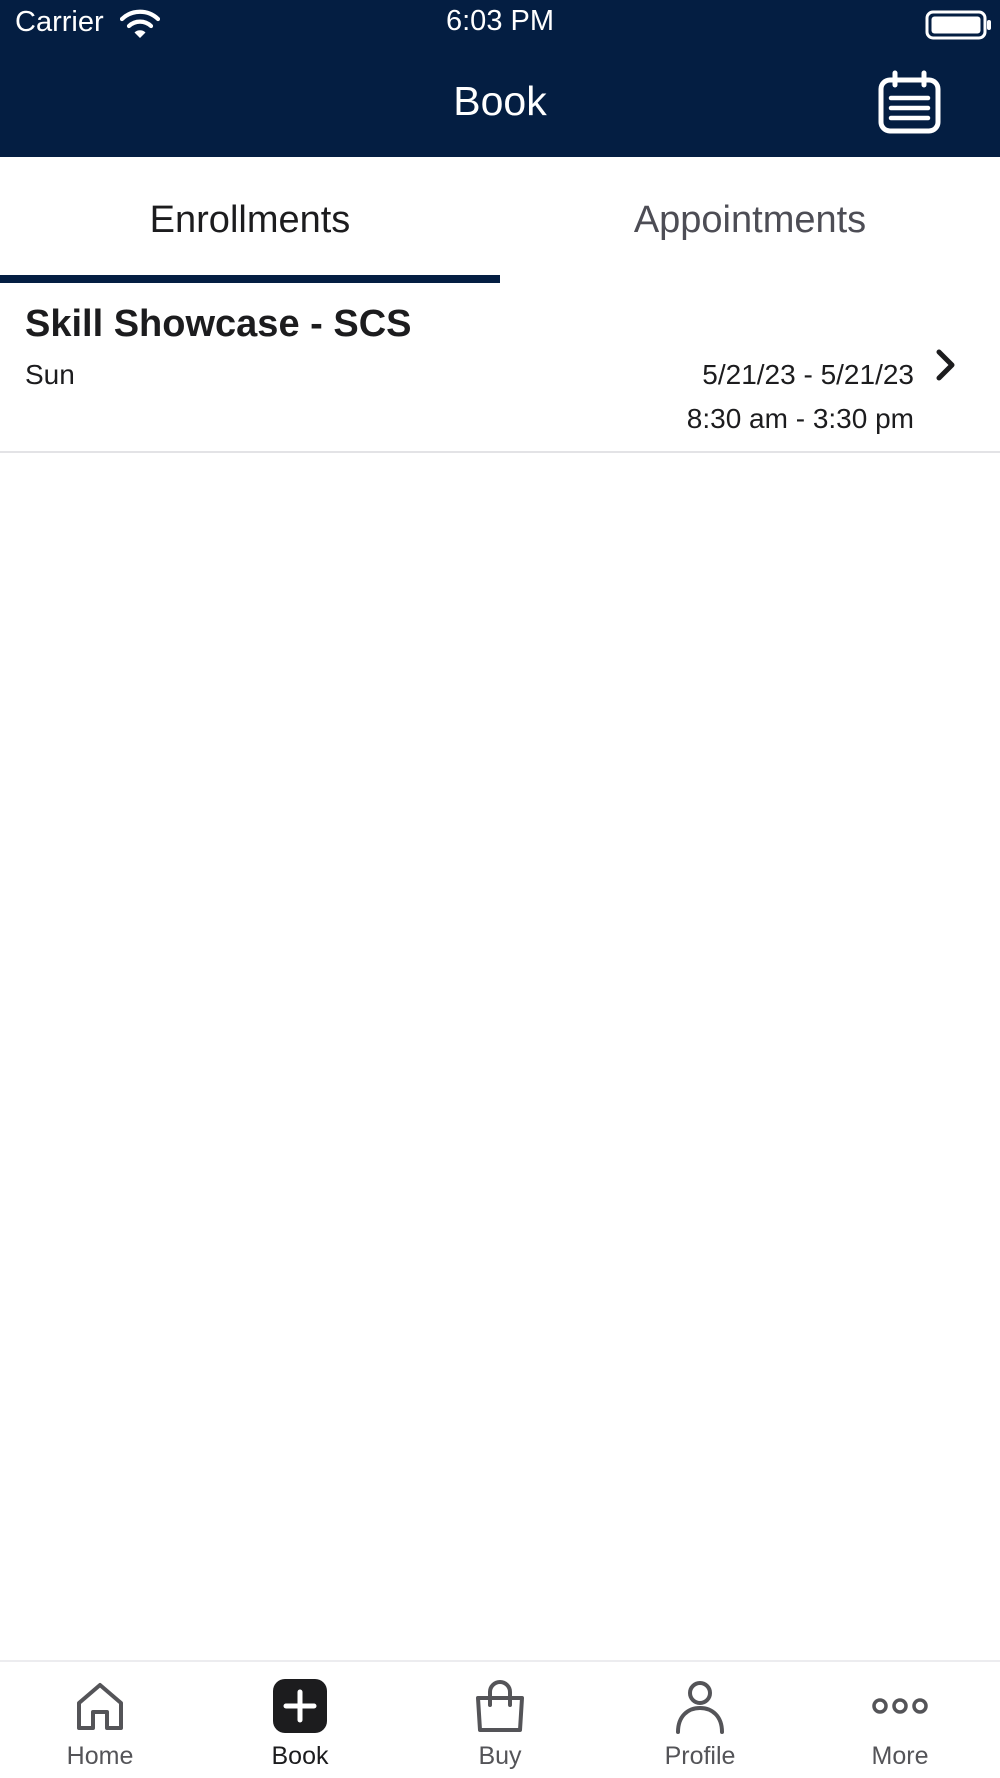  Describe the element at coordinates (800, 418) in the screenshot. I see `enrollment-times: 8:30 am - 3:30 pm` at that location.